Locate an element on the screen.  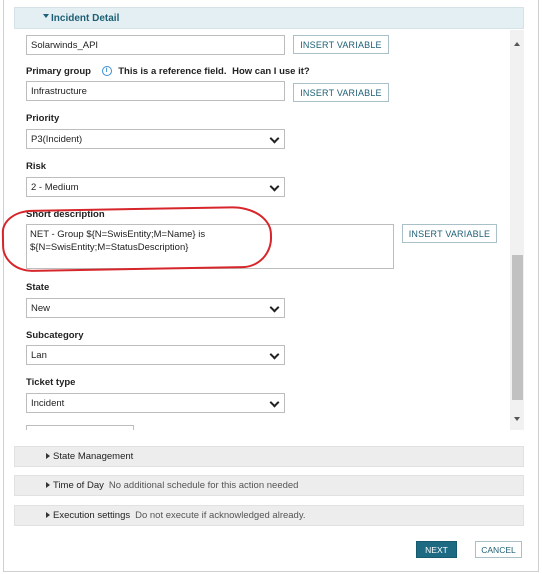
section-title: Time of Day is located at coordinates (78, 485).